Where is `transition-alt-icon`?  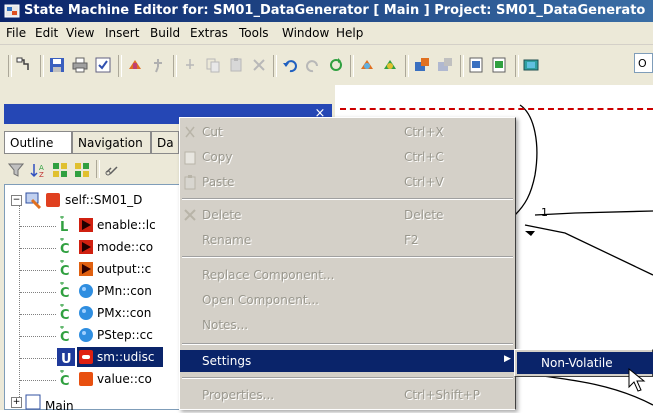
transition-alt-icon is located at coordinates (390, 65).